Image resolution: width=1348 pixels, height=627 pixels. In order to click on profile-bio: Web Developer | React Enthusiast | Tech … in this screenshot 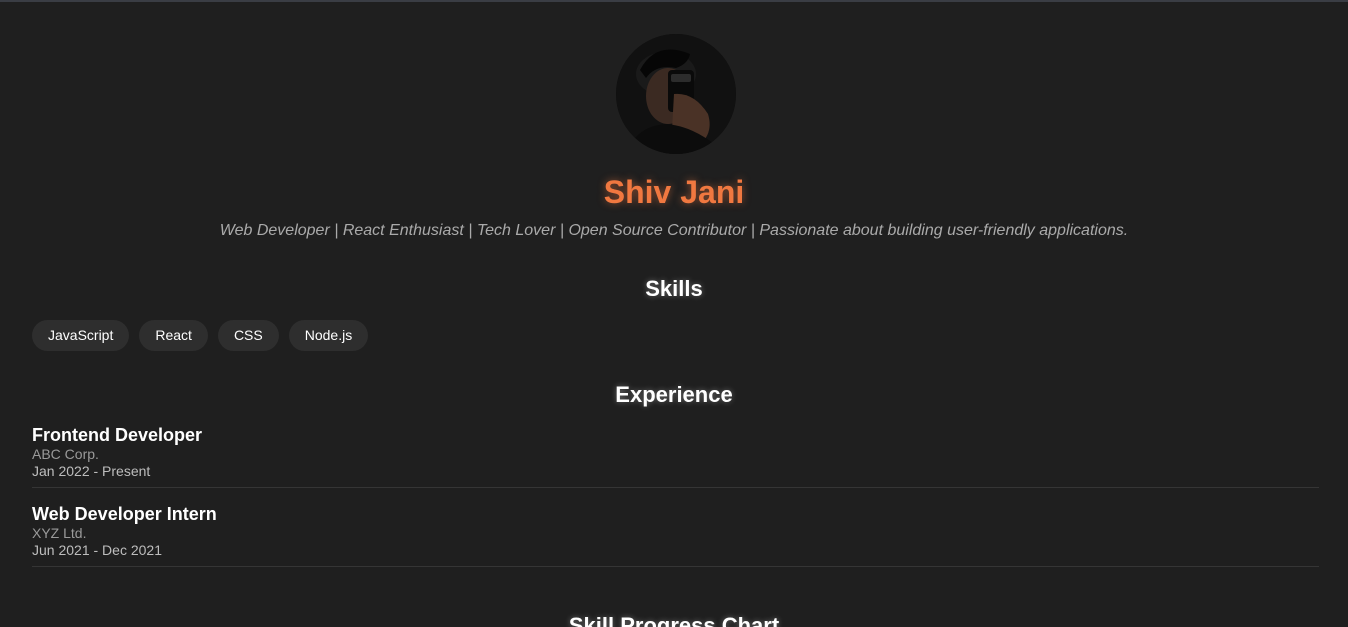, I will do `click(674, 230)`.